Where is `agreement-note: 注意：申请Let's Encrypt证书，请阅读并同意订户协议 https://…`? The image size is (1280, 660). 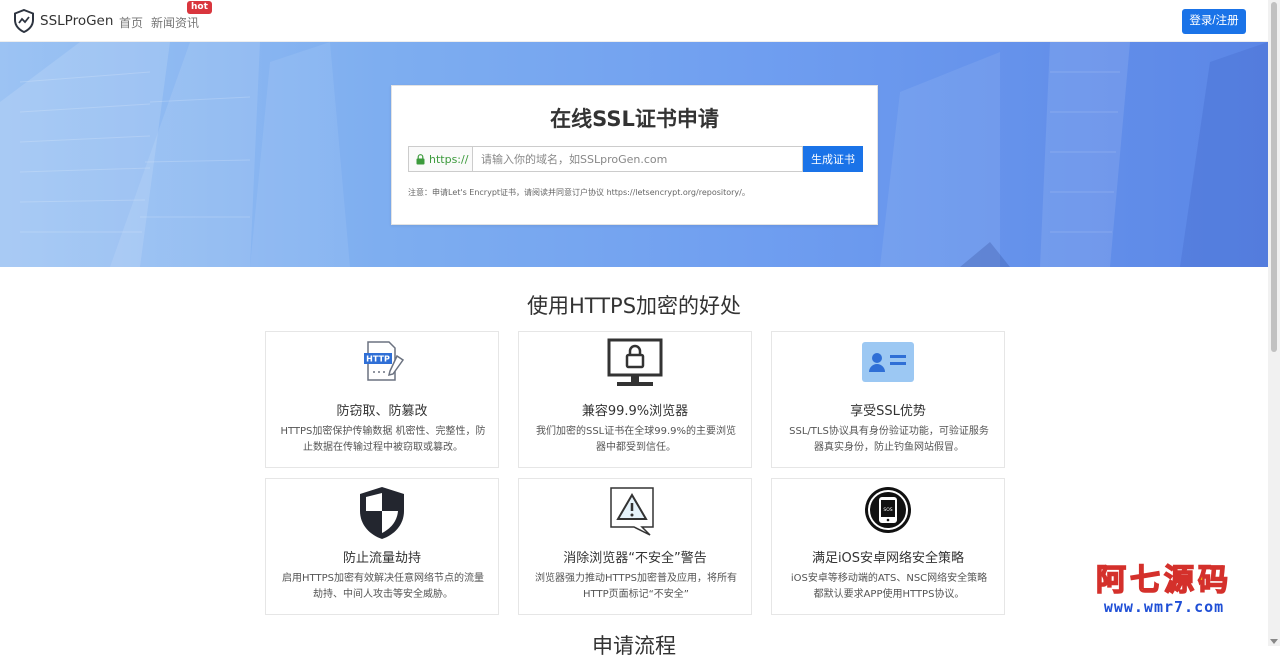
agreement-note: 注意：申请Let's Encrypt证书，请阅读并同意订户协议 https://… is located at coordinates (579, 192).